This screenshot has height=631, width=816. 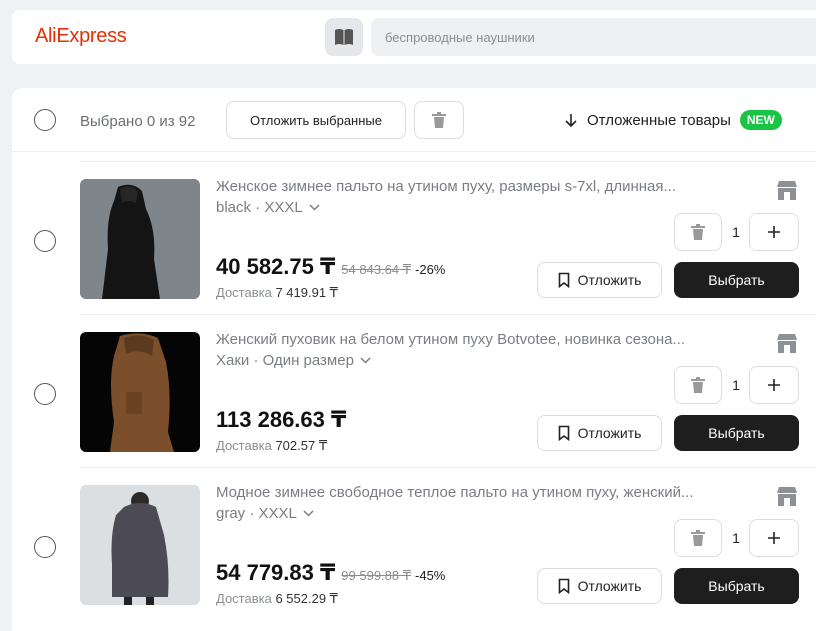 I want to click on delivery-info: Доставка 702.57 ₸, so click(x=271, y=446).